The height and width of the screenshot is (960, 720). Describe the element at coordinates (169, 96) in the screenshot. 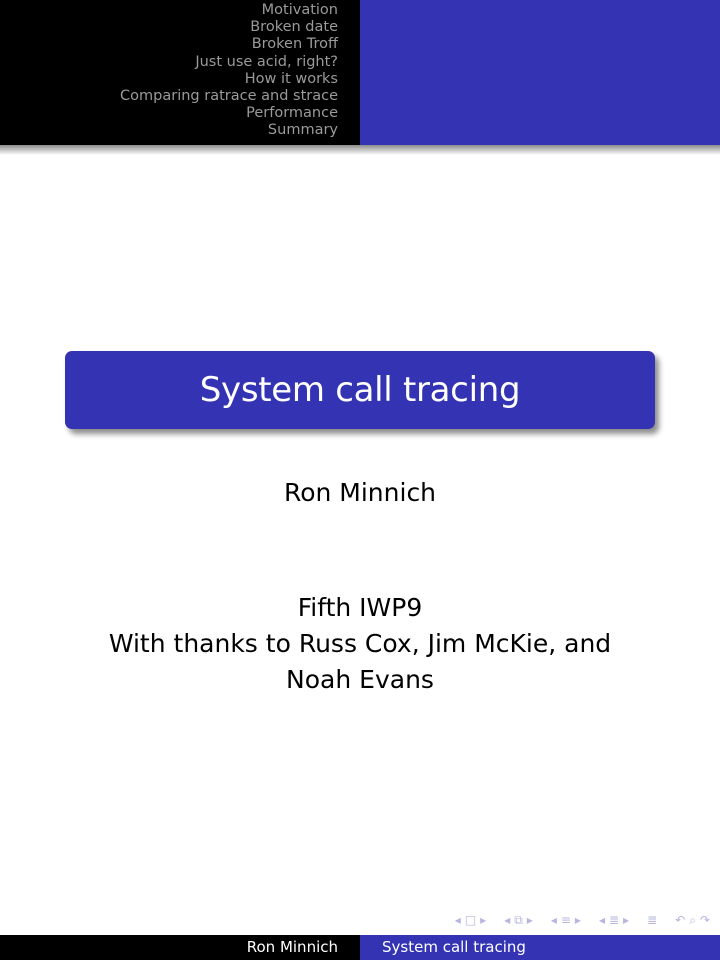

I see `nav-section-comparing: Comparing ratrace and strace` at that location.